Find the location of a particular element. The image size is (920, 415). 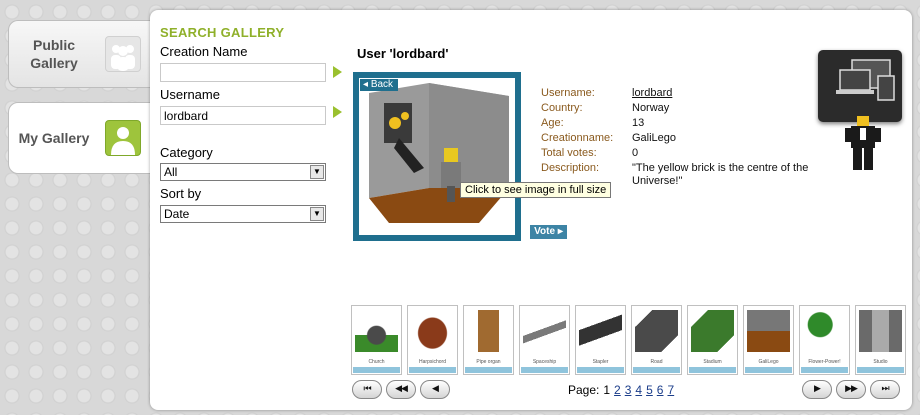

rewind-button: ◀◀ is located at coordinates (401, 389).